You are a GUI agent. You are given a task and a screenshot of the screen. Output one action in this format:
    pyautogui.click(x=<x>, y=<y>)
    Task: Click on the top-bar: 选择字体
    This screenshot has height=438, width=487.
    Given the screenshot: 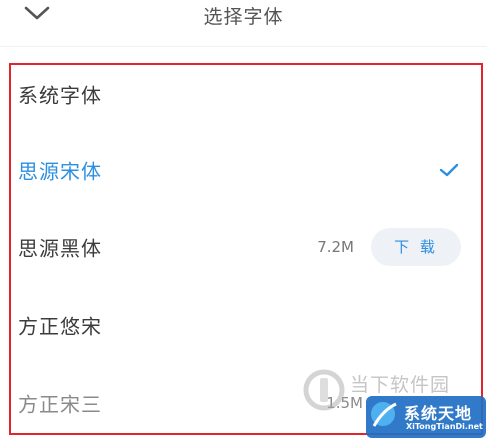 What is the action you would take?
    pyautogui.click(x=243, y=22)
    